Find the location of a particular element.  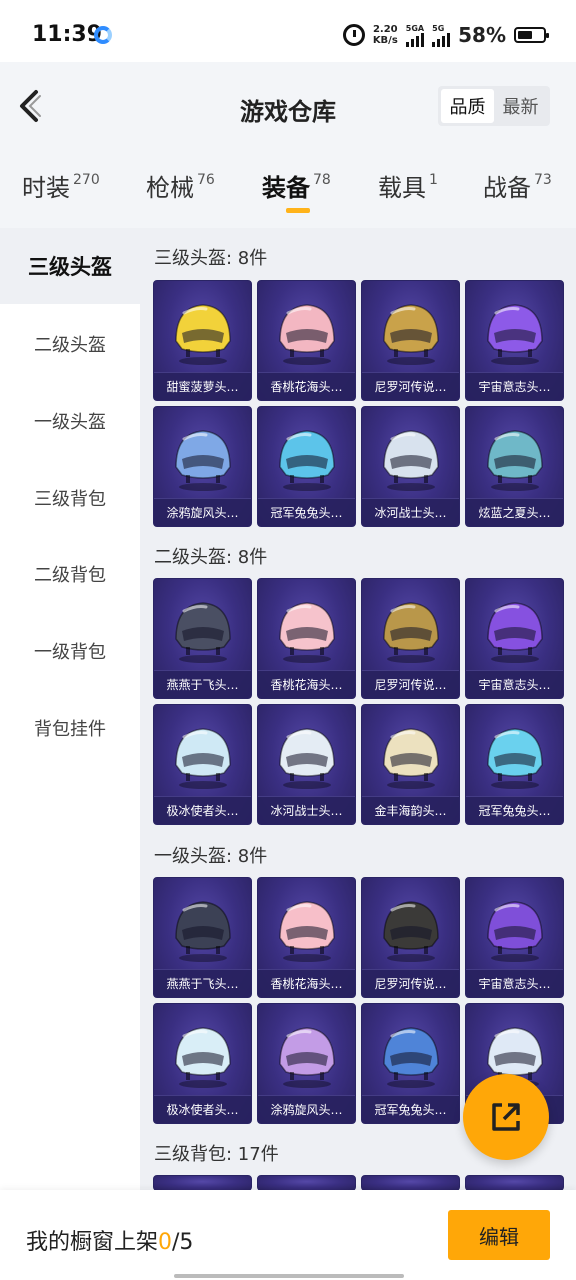

graffiti-helmet-icon is located at coordinates (202, 460).